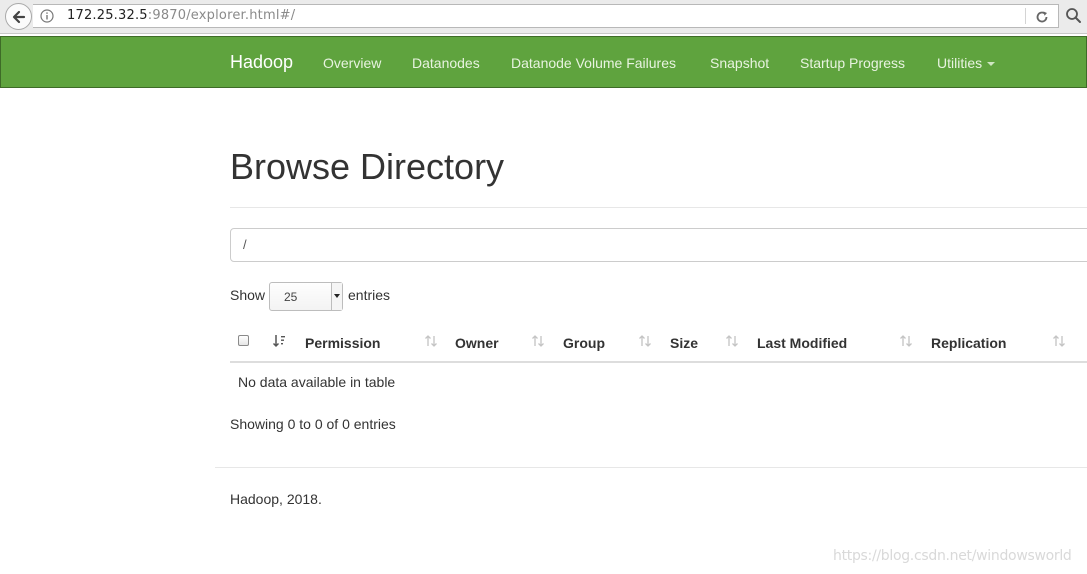 This screenshot has height=574, width=1087. I want to click on column-header-owner: Owner, so click(477, 343).